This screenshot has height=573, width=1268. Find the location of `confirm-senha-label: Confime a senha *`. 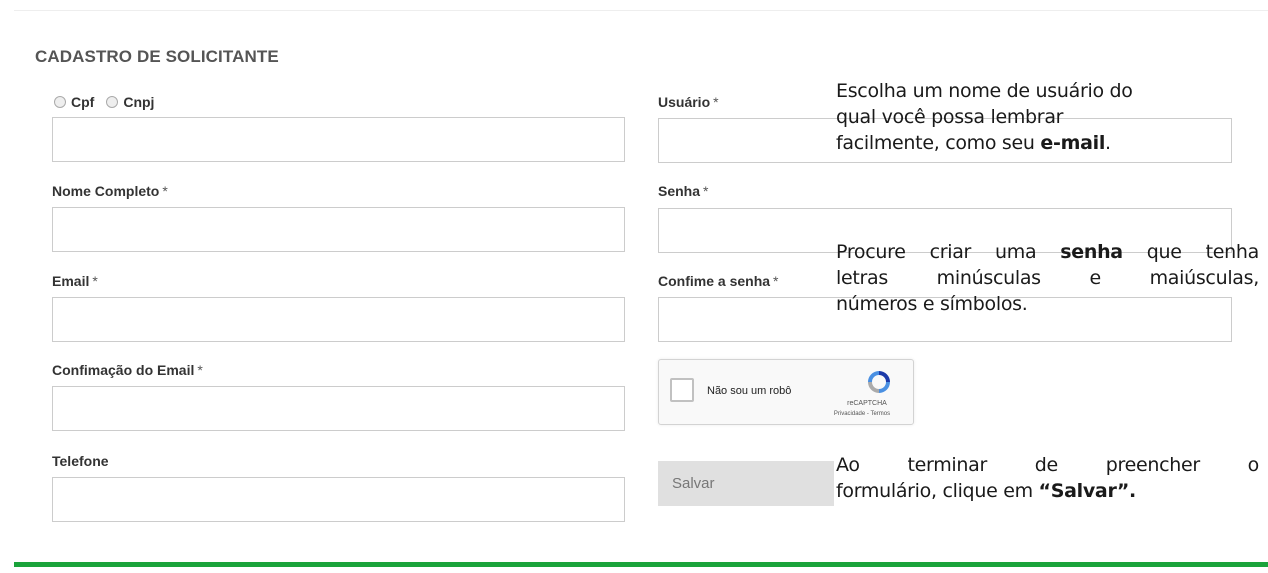

confirm-senha-label: Confime a senha * is located at coordinates (718, 281).